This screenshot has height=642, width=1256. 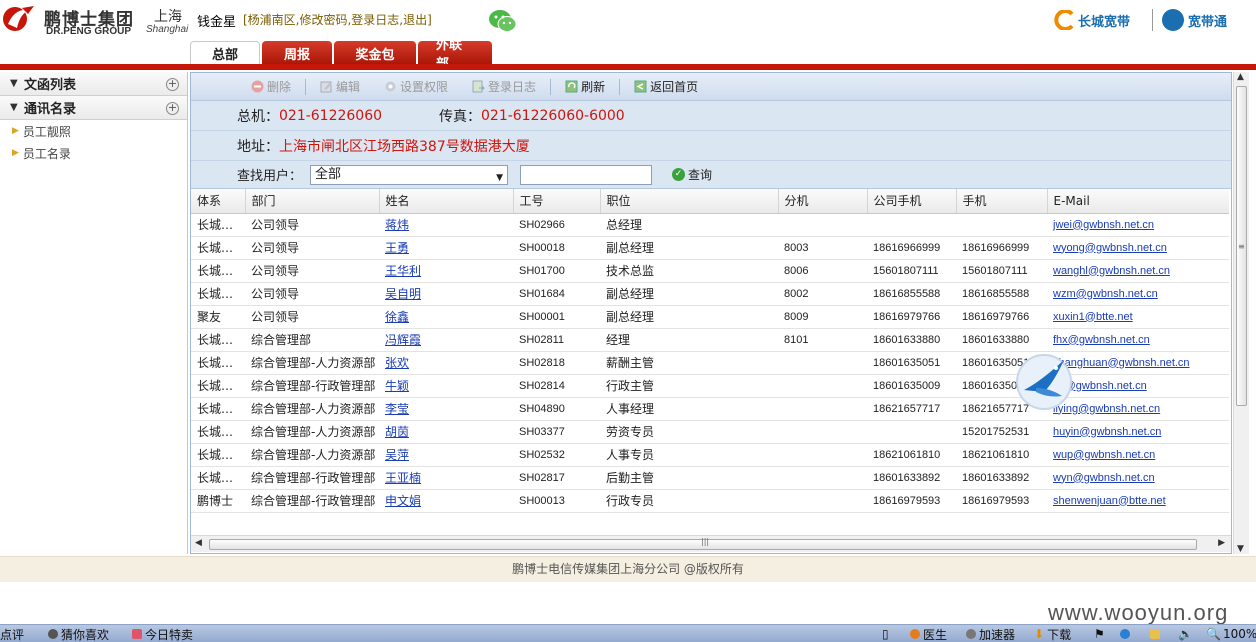 I want to click on cell-name-link: 申文娟, so click(x=446, y=501).